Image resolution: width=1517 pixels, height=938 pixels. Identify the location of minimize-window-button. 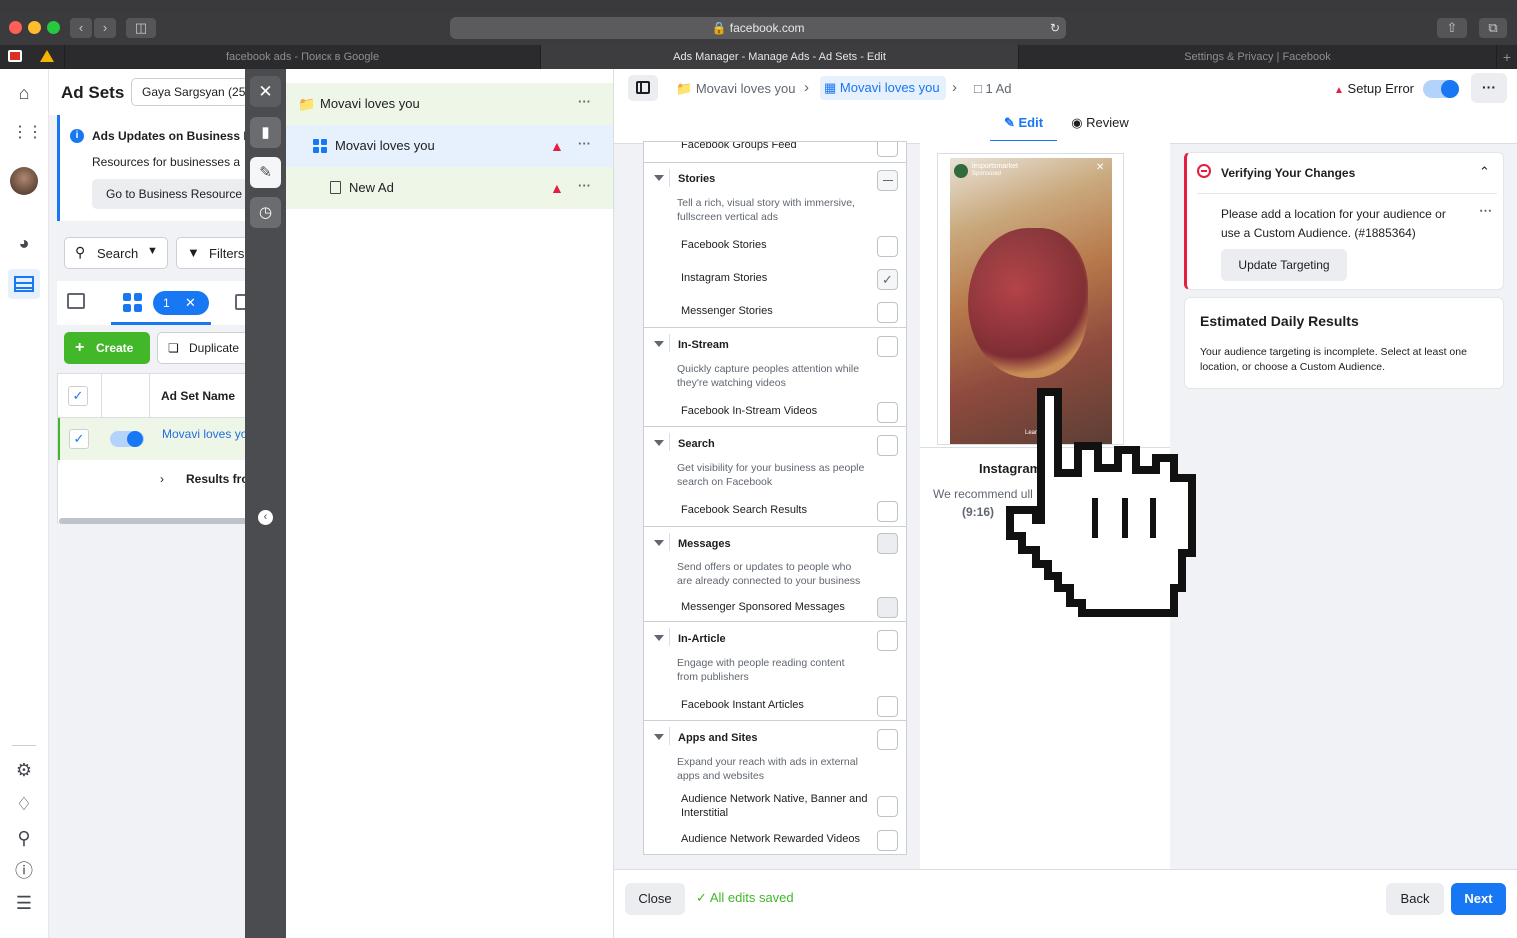
(34, 27).